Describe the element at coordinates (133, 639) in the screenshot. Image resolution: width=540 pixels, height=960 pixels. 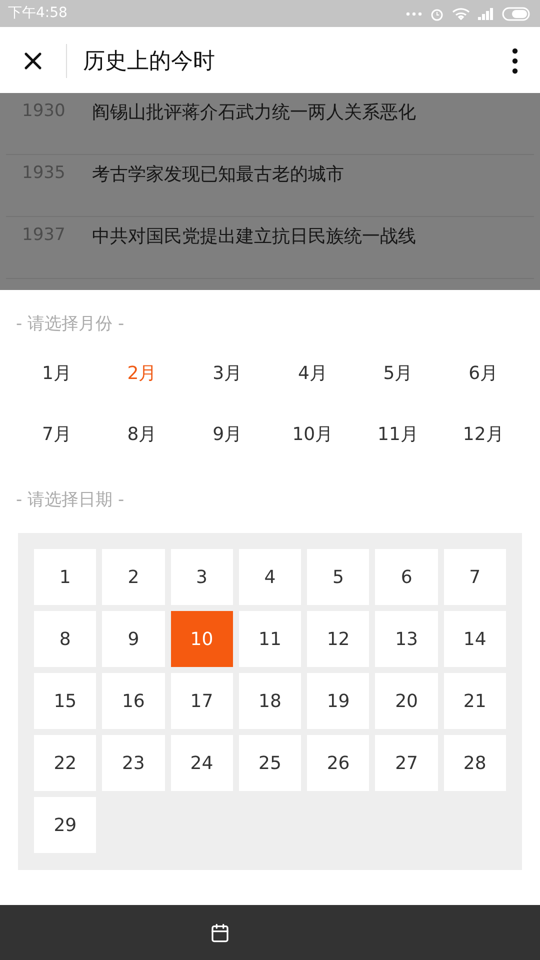
I see `day-cell: 9` at that location.